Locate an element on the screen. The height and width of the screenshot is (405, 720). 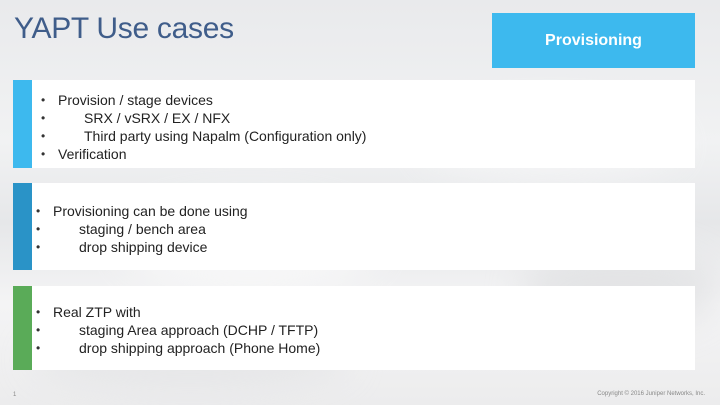
sub-bullet-item: drop shipping device is located at coordinates (142, 247).